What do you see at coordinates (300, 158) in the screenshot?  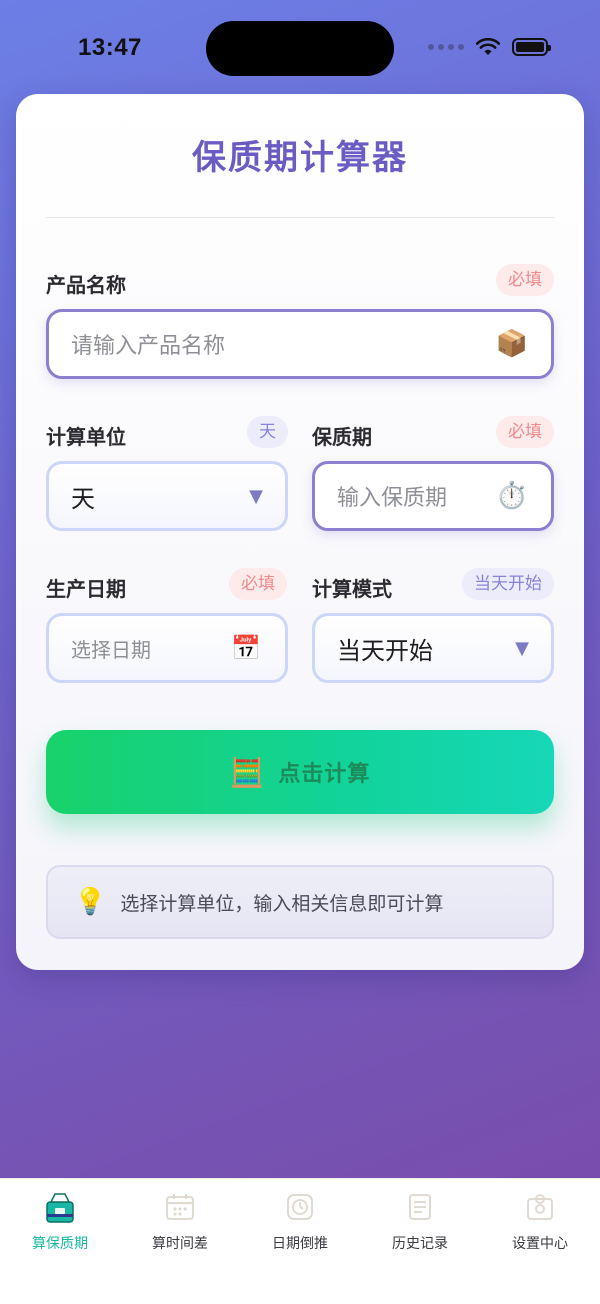 I see `page-title: 保质期计算器` at bounding box center [300, 158].